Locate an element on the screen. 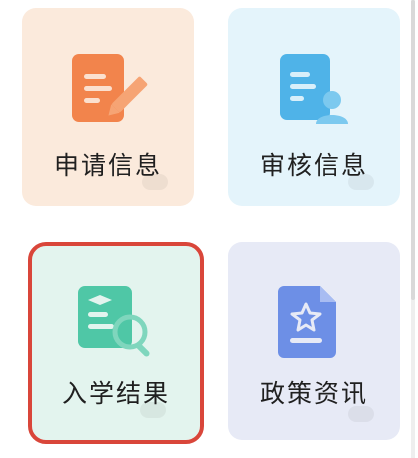  search-document-icon is located at coordinates (116, 324).